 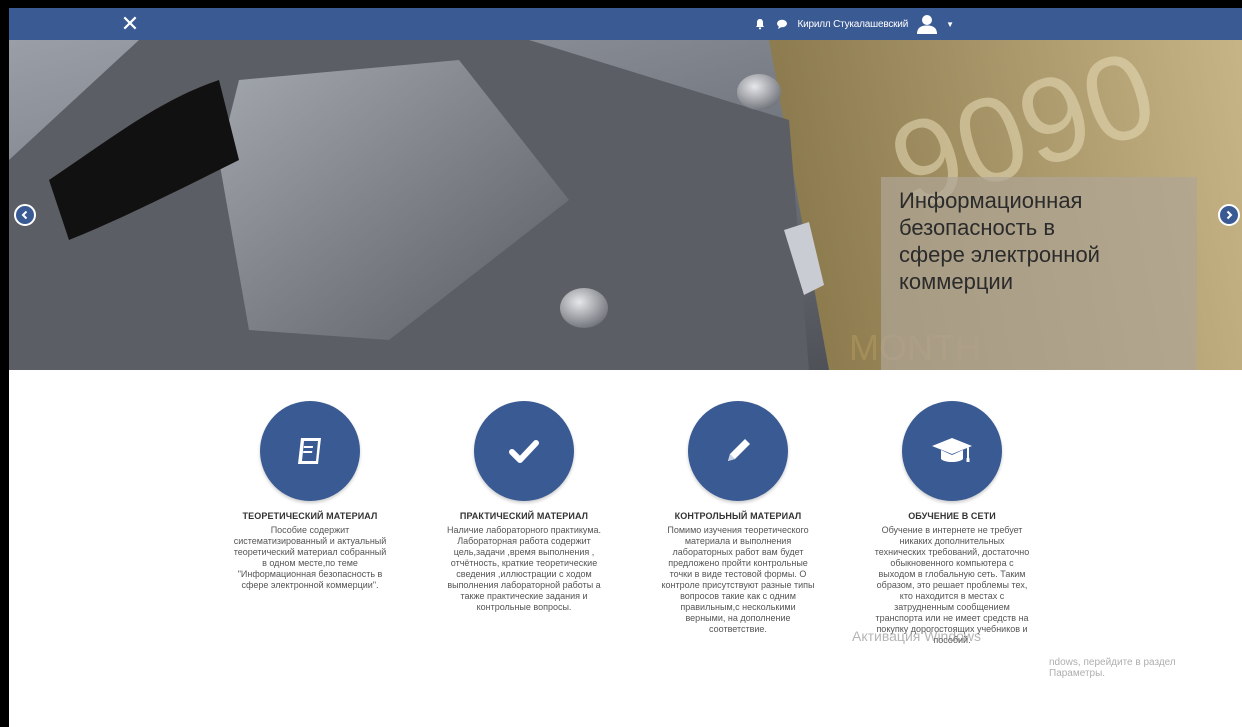 What do you see at coordinates (950, 24) in the screenshot?
I see `caret-down-icon: ▼` at bounding box center [950, 24].